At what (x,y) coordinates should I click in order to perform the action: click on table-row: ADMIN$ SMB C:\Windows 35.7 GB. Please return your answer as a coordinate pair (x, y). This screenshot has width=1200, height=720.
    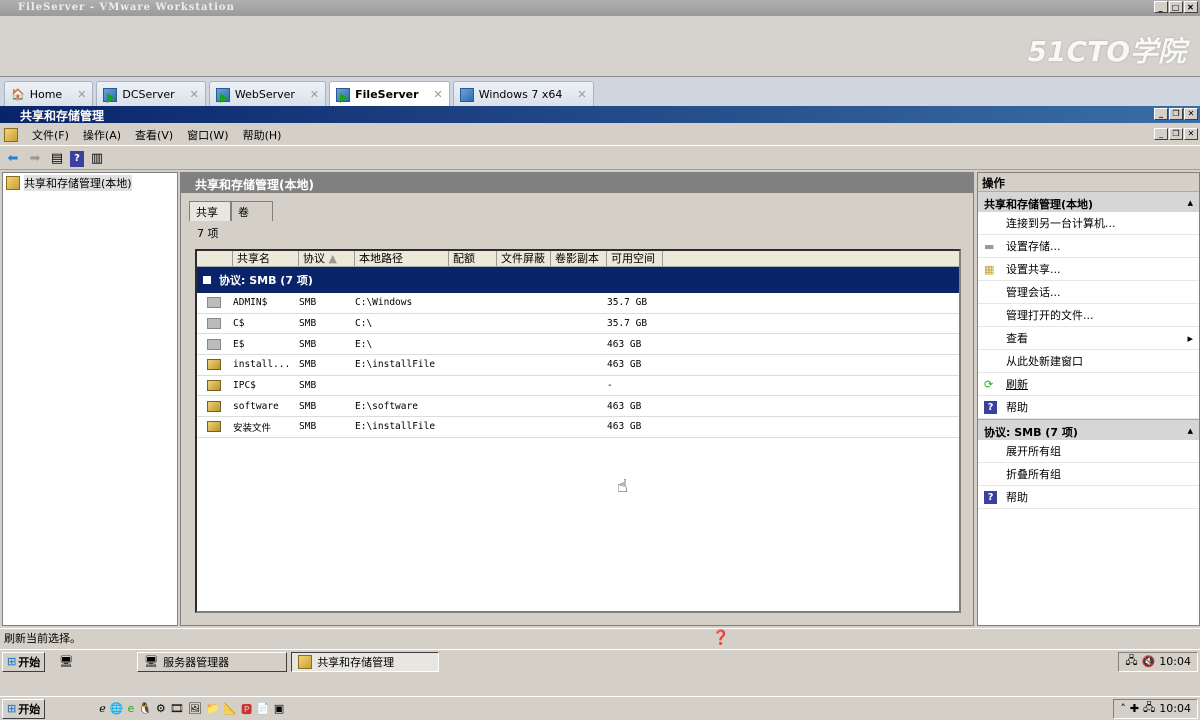
    Looking at the image, I should click on (578, 303).